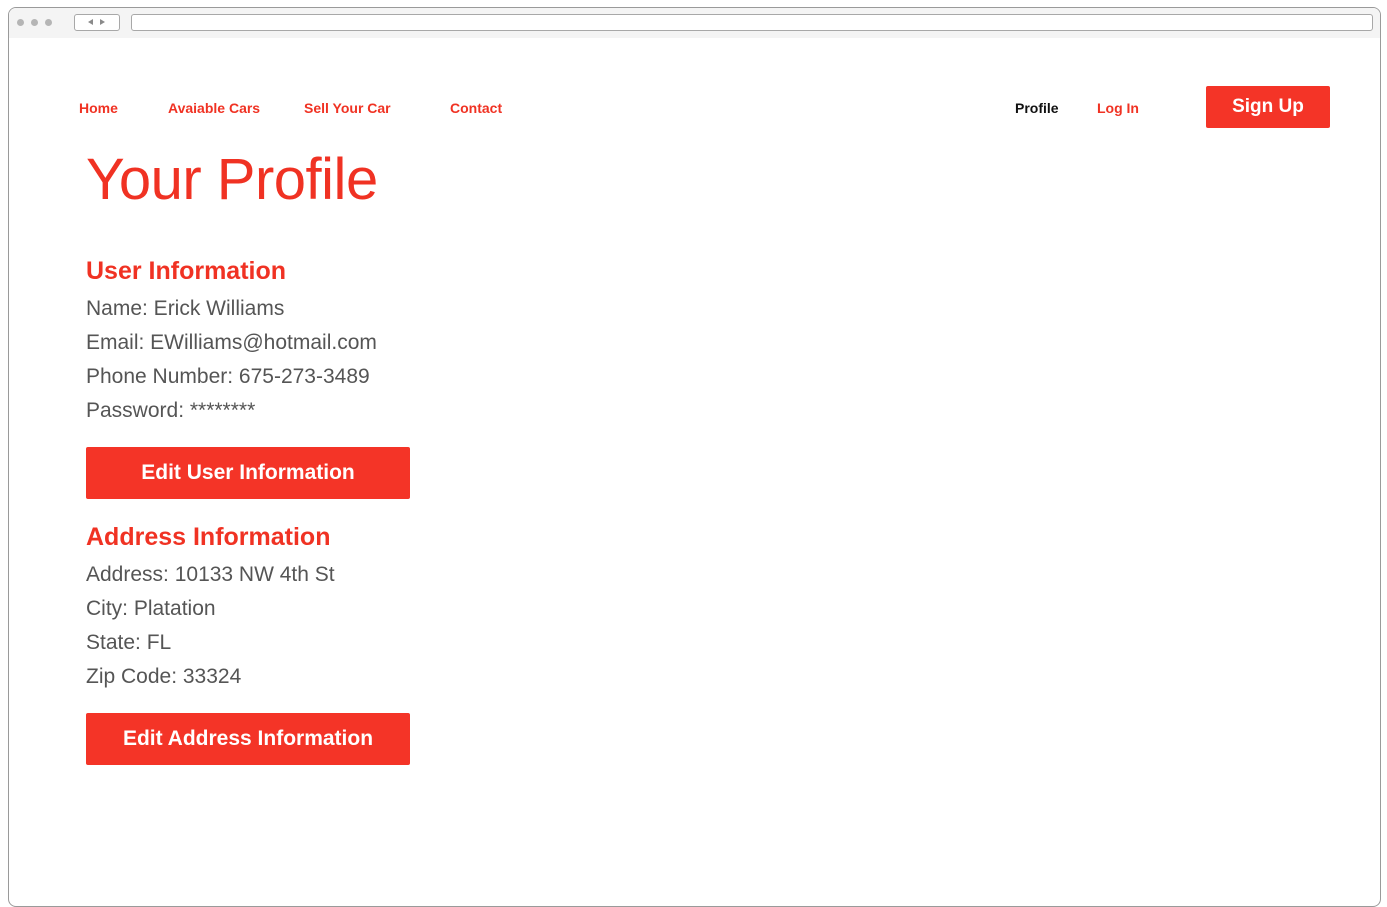  I want to click on address-city-text: City: Platation, so click(151, 608).